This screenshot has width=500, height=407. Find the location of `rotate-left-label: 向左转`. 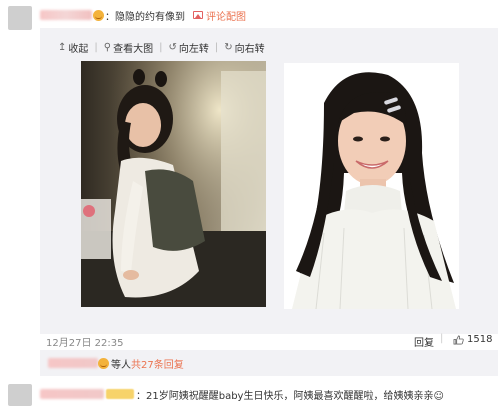

rotate-left-label: 向左转 is located at coordinates (193, 49).